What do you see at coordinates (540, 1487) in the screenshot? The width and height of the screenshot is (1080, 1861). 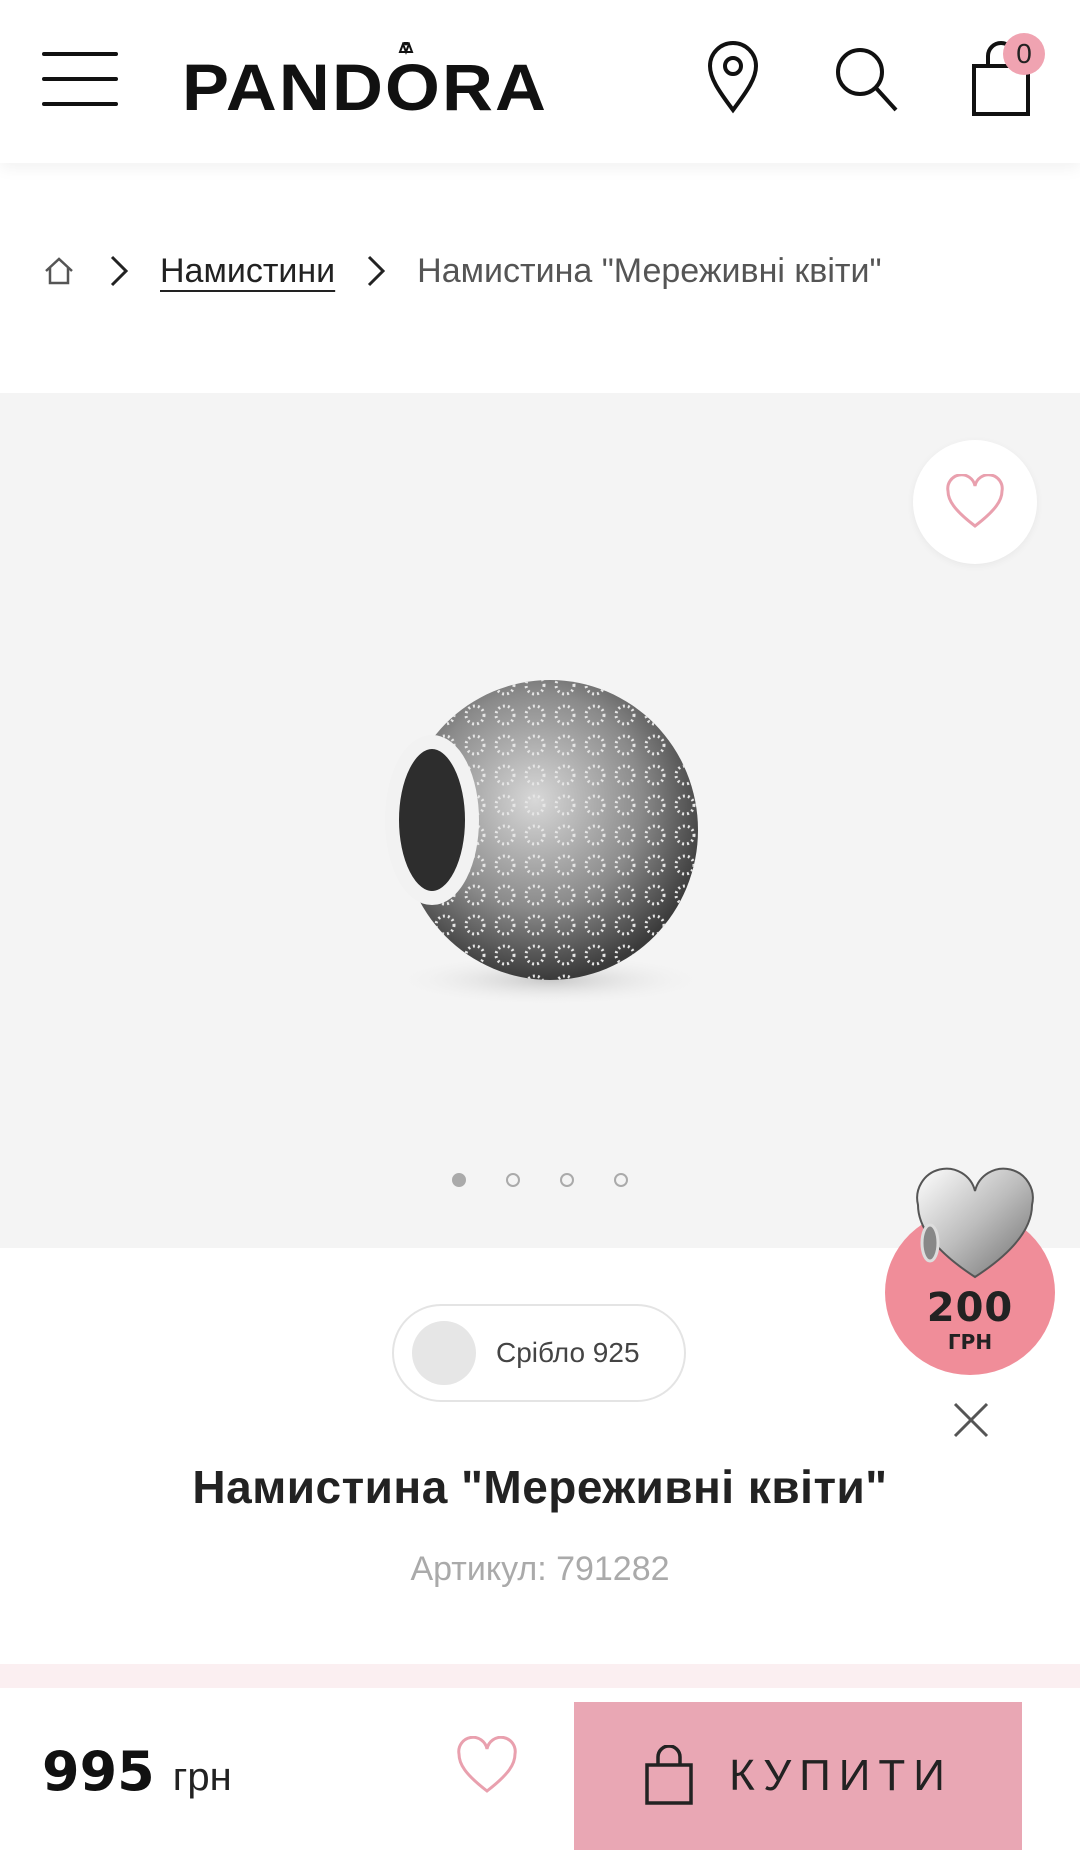 I see `product-title: Намистина "Мереживні квіти"` at bounding box center [540, 1487].